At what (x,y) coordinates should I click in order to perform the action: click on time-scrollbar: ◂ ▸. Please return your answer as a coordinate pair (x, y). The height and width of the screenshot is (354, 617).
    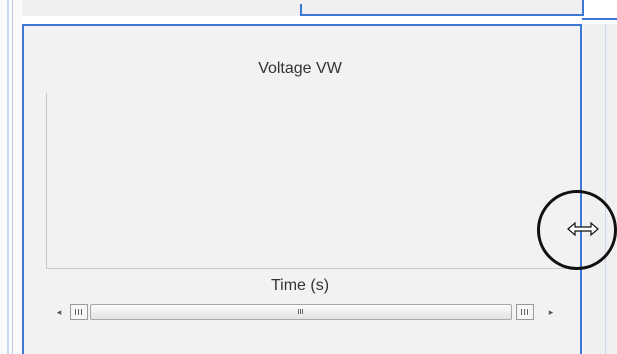
    Looking at the image, I should click on (305, 312).